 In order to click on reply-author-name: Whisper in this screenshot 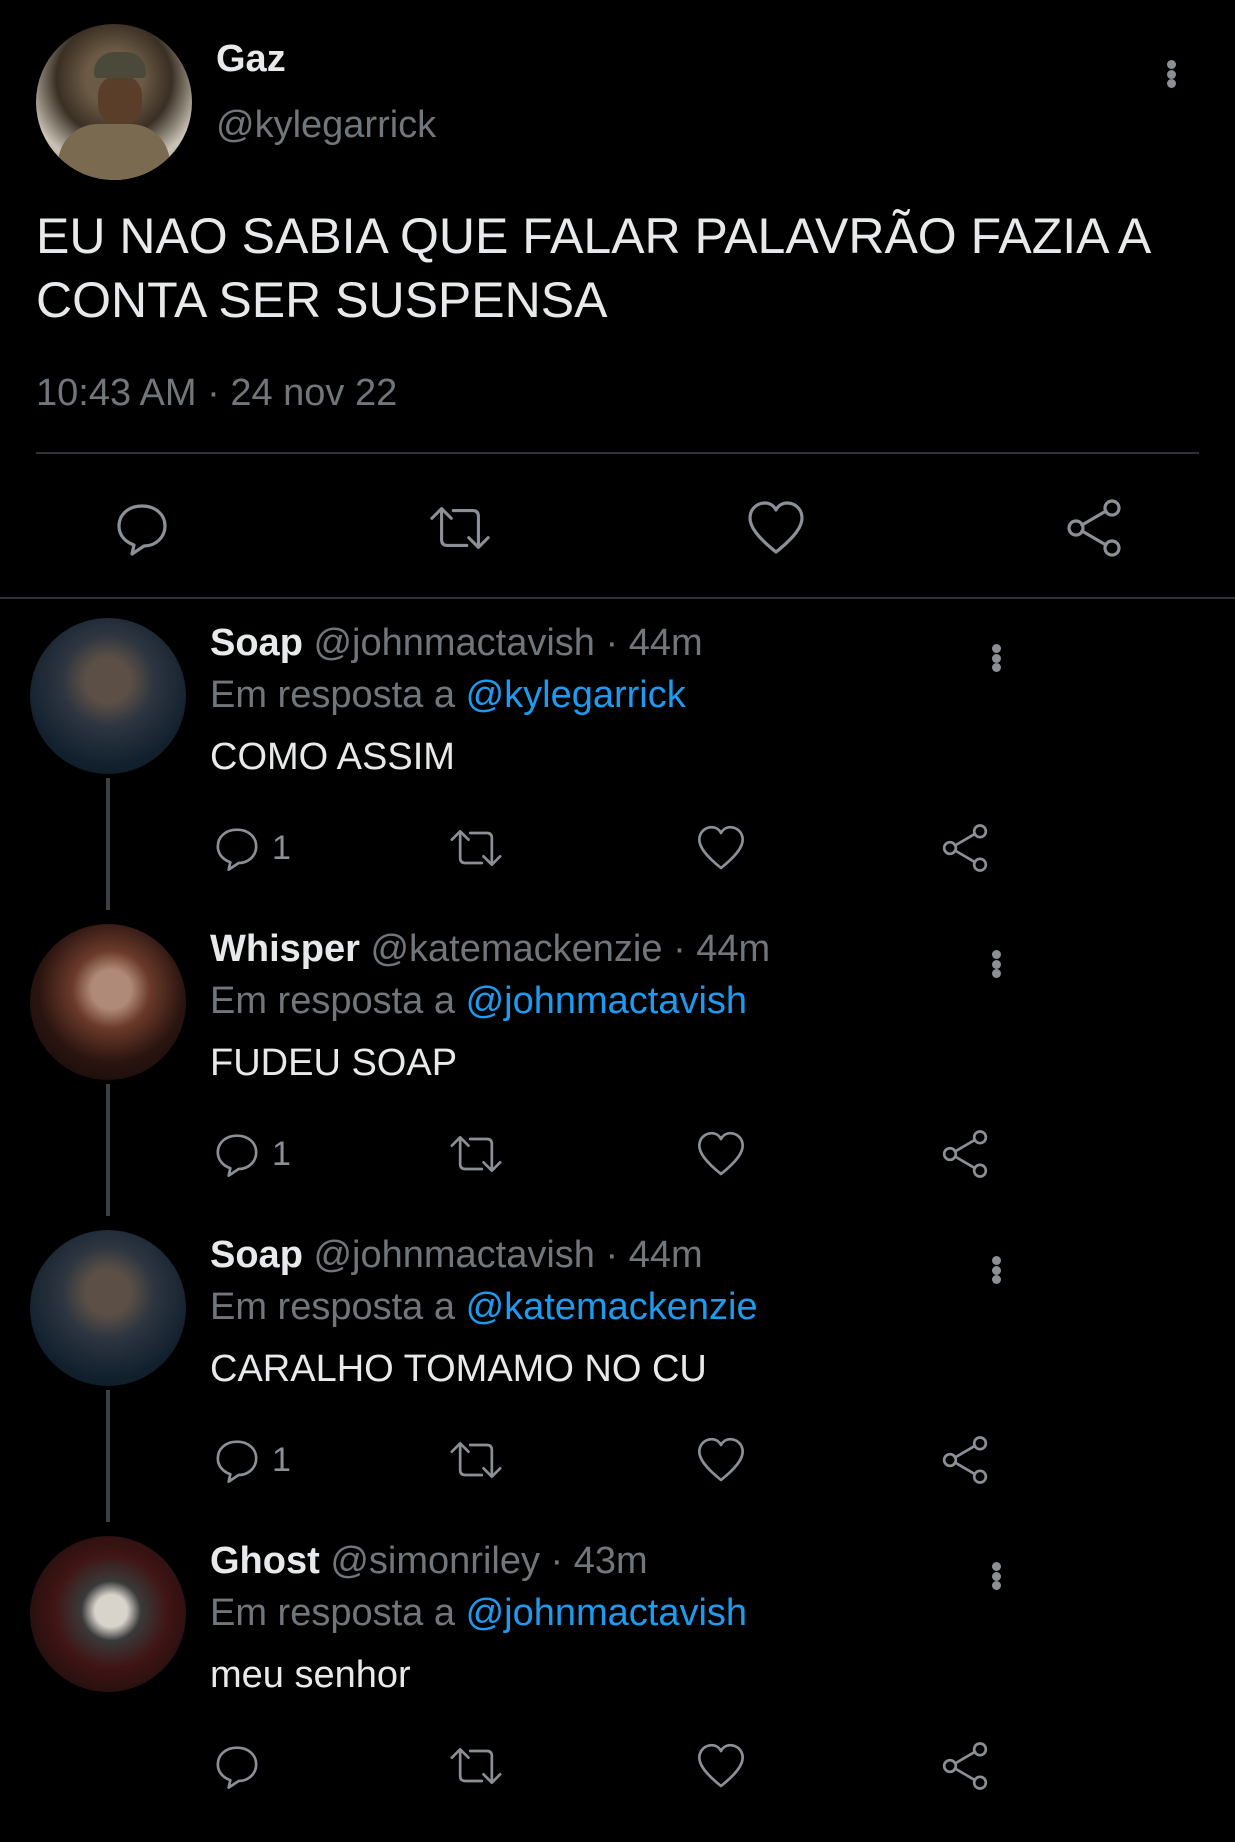, I will do `click(285, 949)`.